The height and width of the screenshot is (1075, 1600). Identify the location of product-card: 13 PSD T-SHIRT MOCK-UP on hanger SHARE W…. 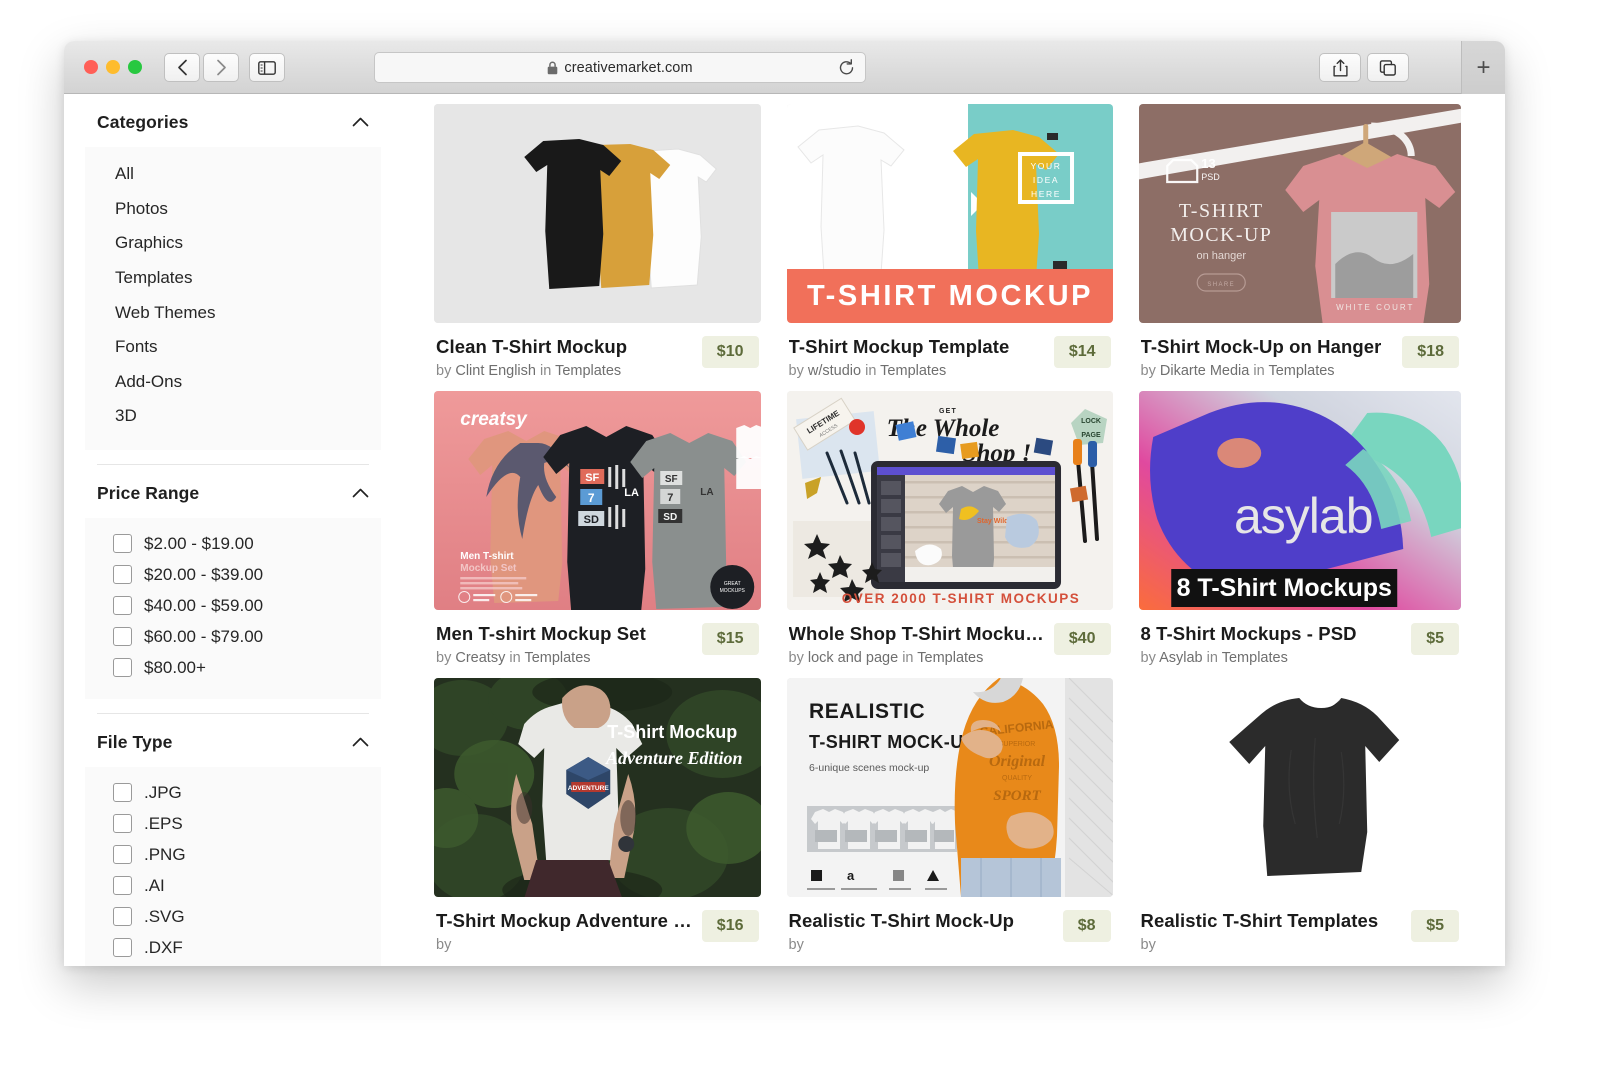
(1299, 241).